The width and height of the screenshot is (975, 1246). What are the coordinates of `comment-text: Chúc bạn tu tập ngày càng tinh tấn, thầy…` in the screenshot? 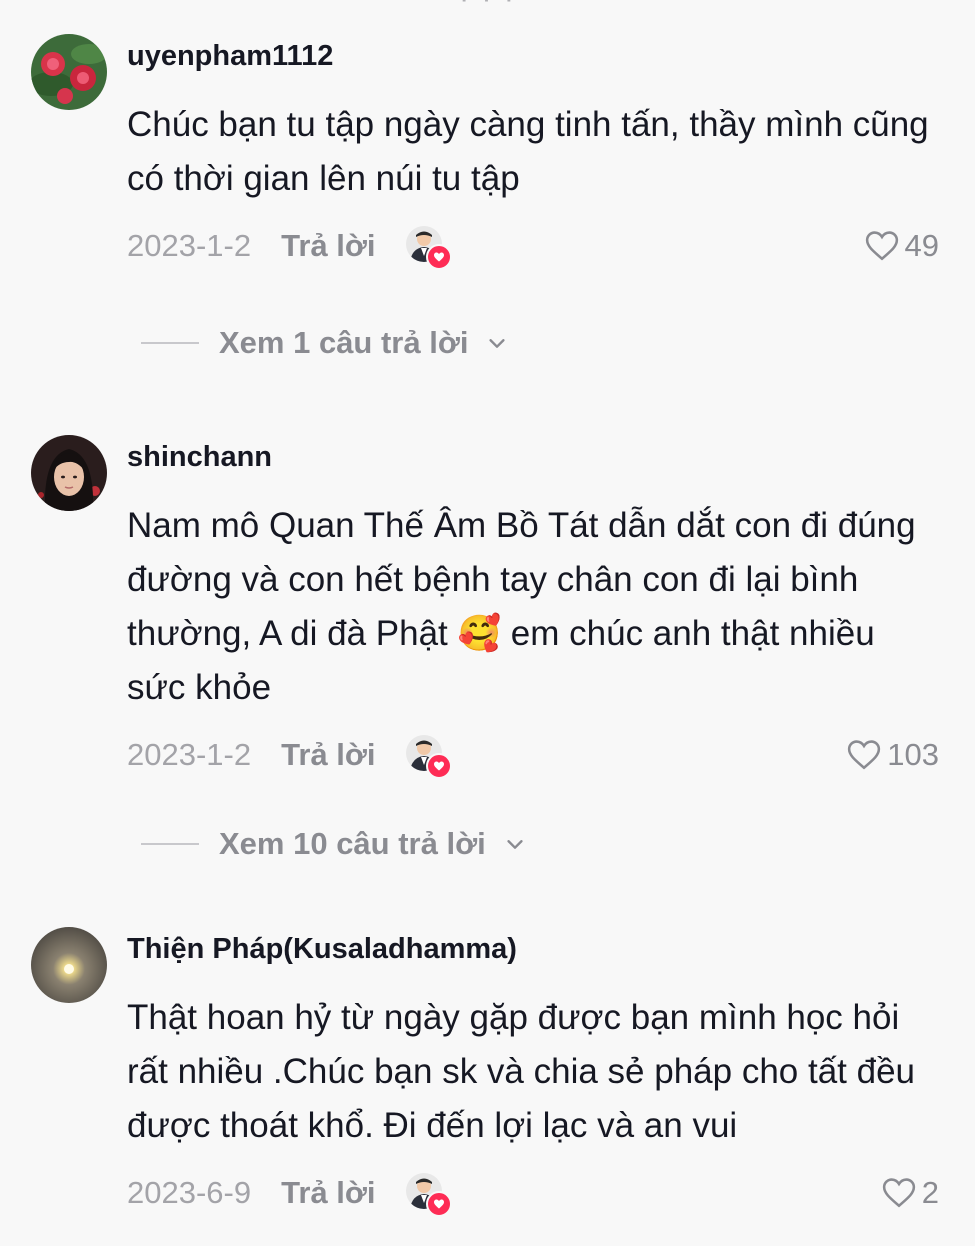 It's located at (528, 151).